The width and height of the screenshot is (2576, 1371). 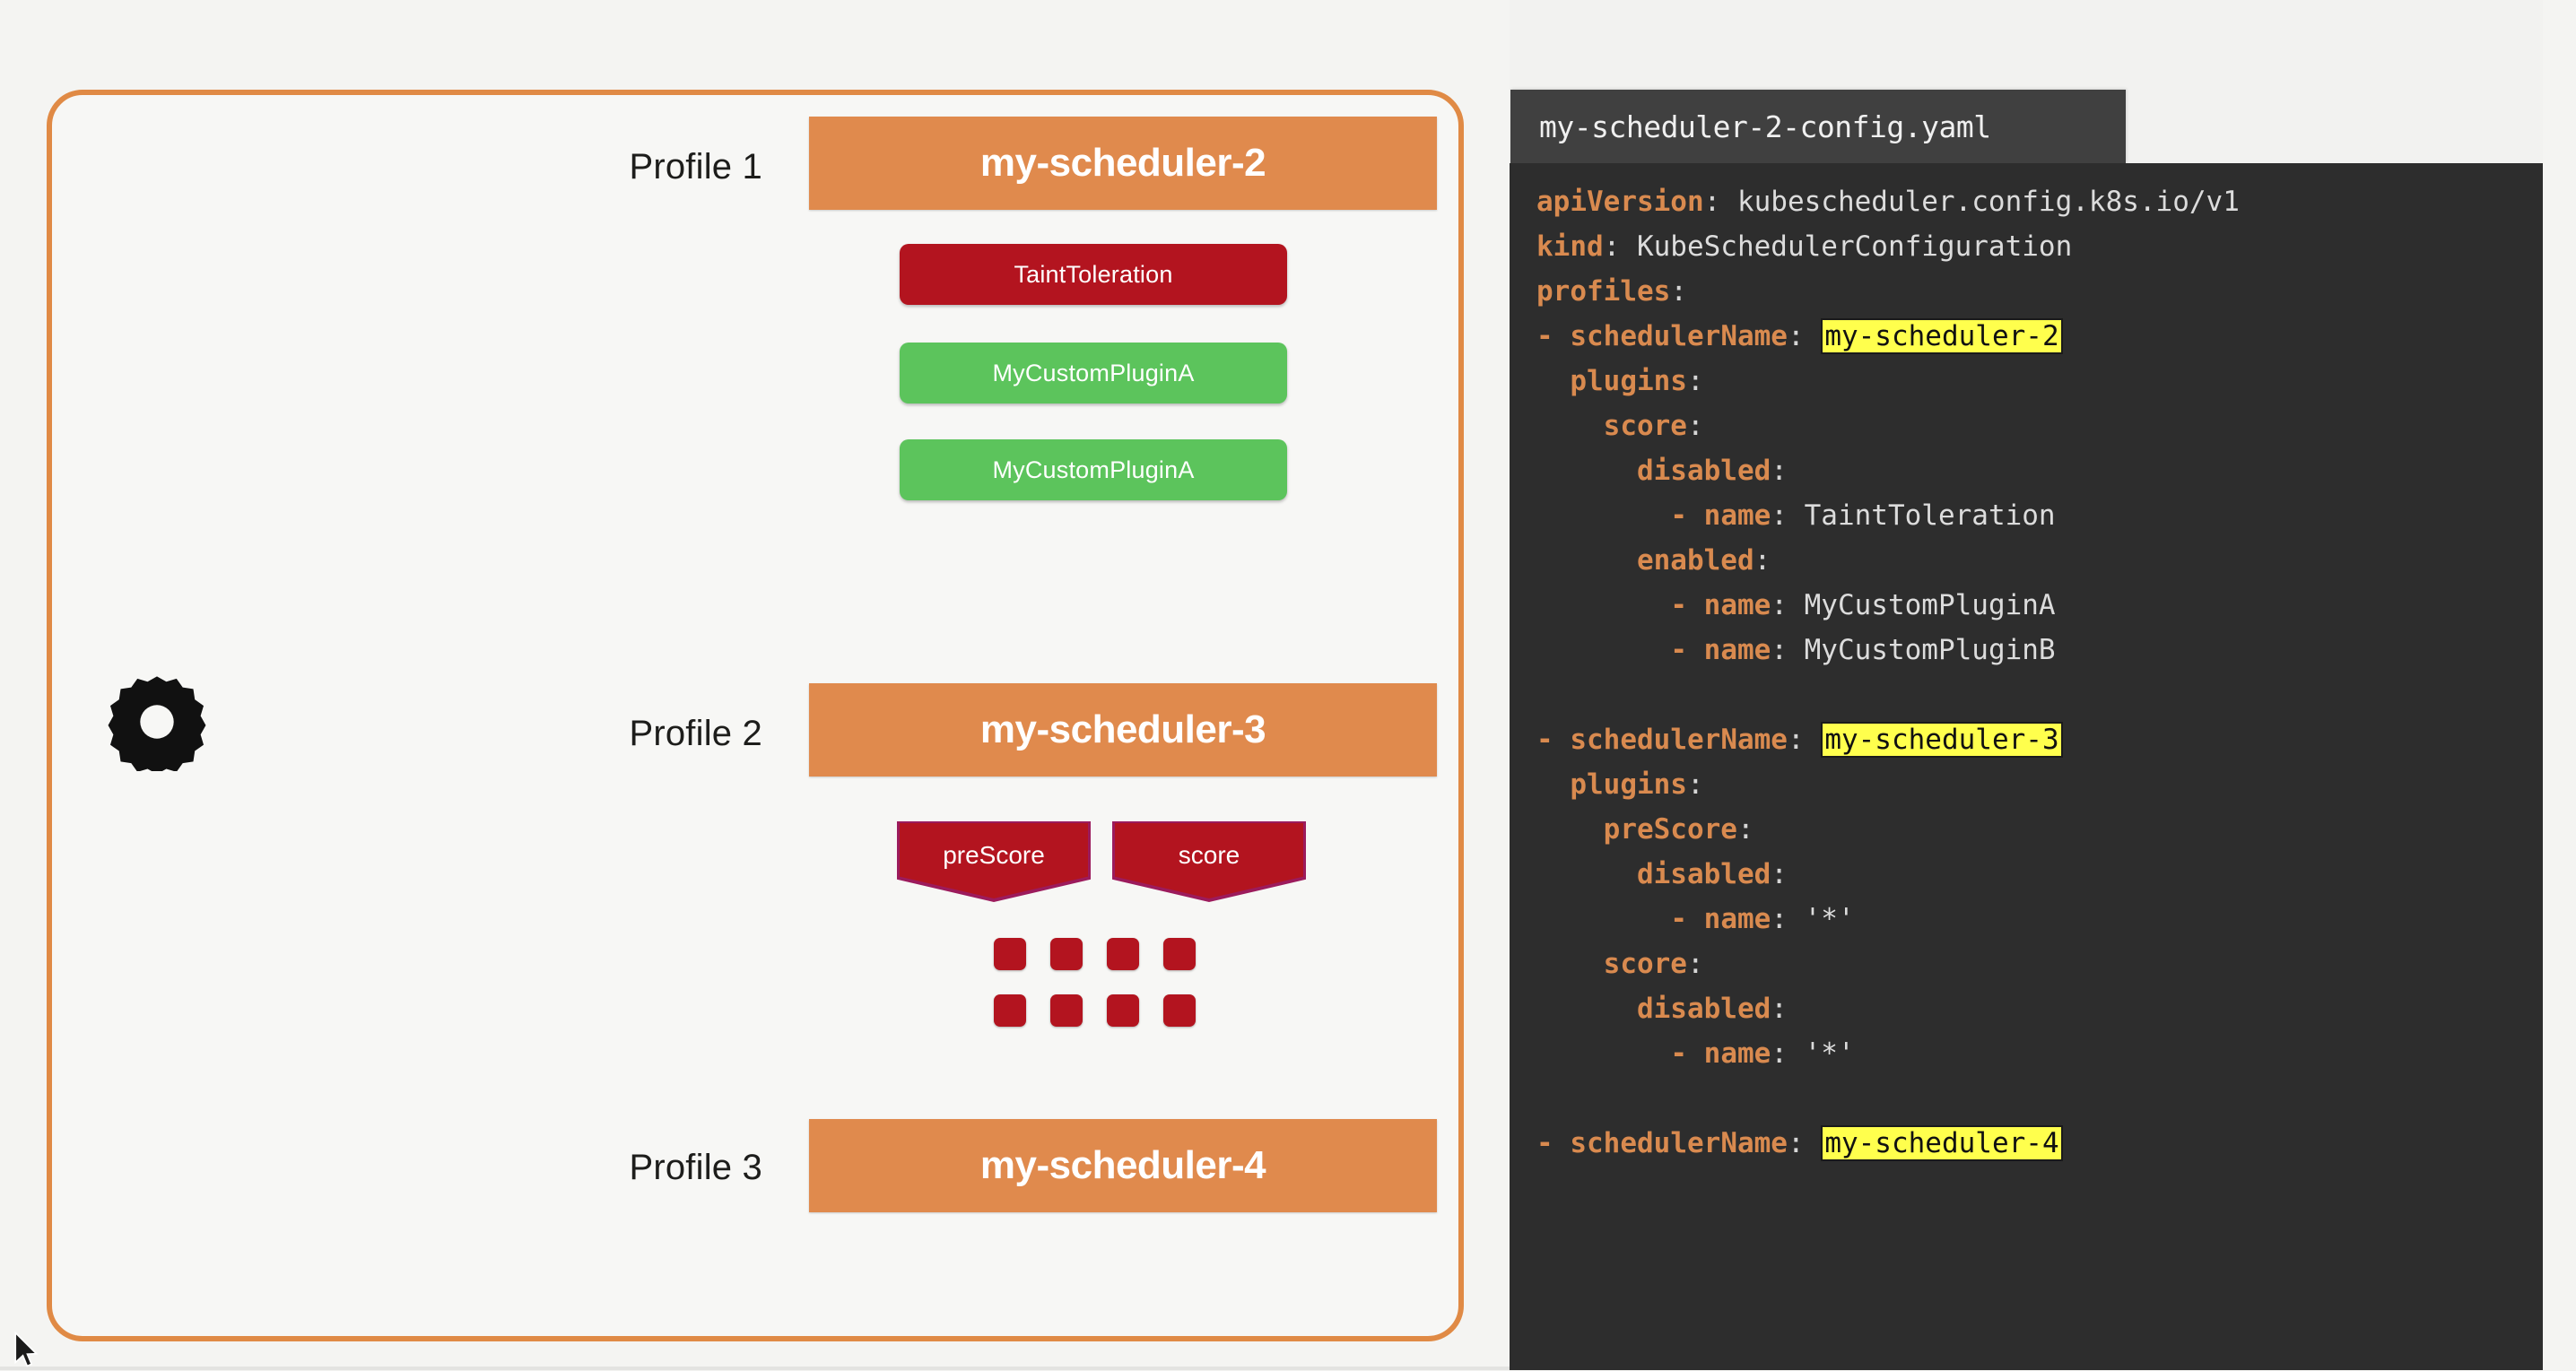 What do you see at coordinates (1863, 605) in the screenshot?
I see `code-line: - name: MyCustomPluginA` at bounding box center [1863, 605].